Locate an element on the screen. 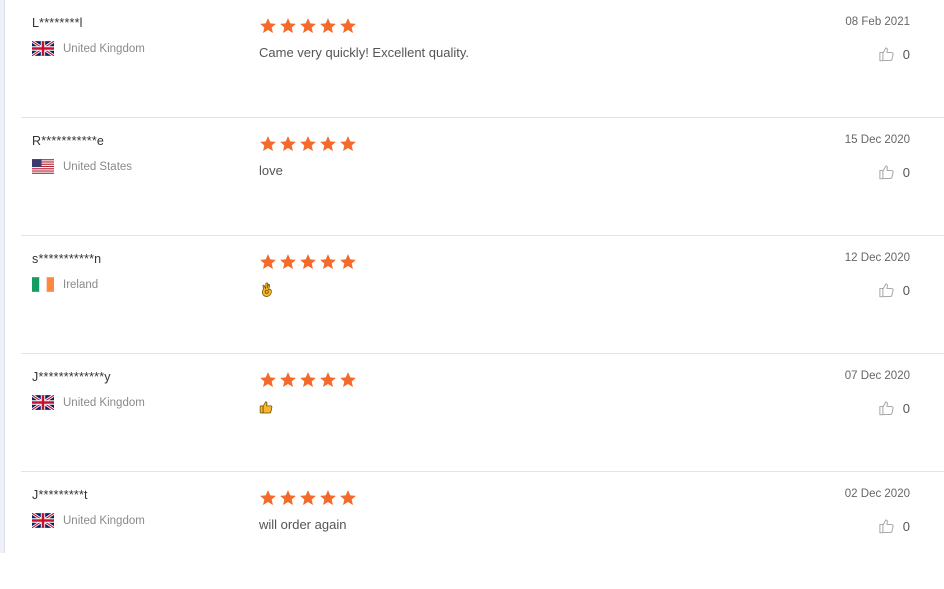  left-edge-rule is located at coordinates (2, 276).